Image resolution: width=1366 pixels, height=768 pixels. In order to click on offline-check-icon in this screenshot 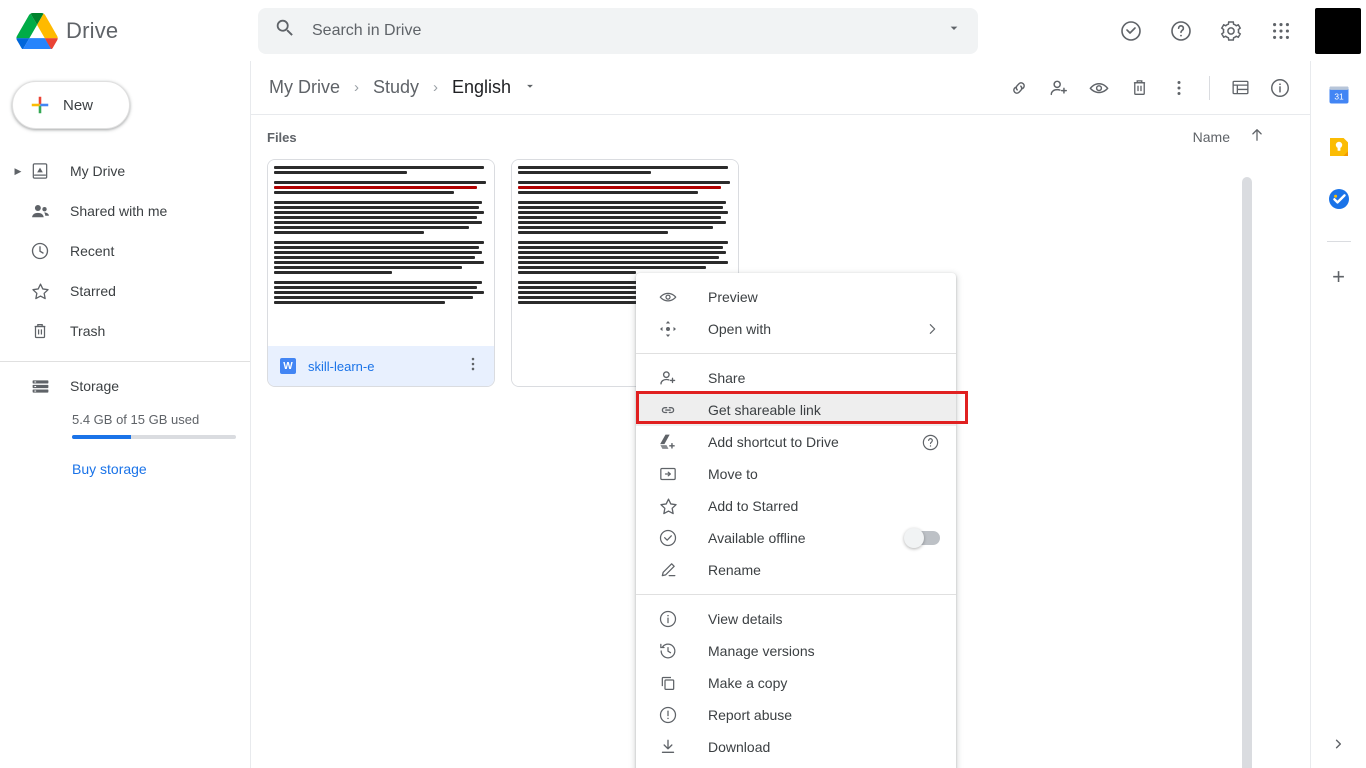, I will do `click(668, 538)`.